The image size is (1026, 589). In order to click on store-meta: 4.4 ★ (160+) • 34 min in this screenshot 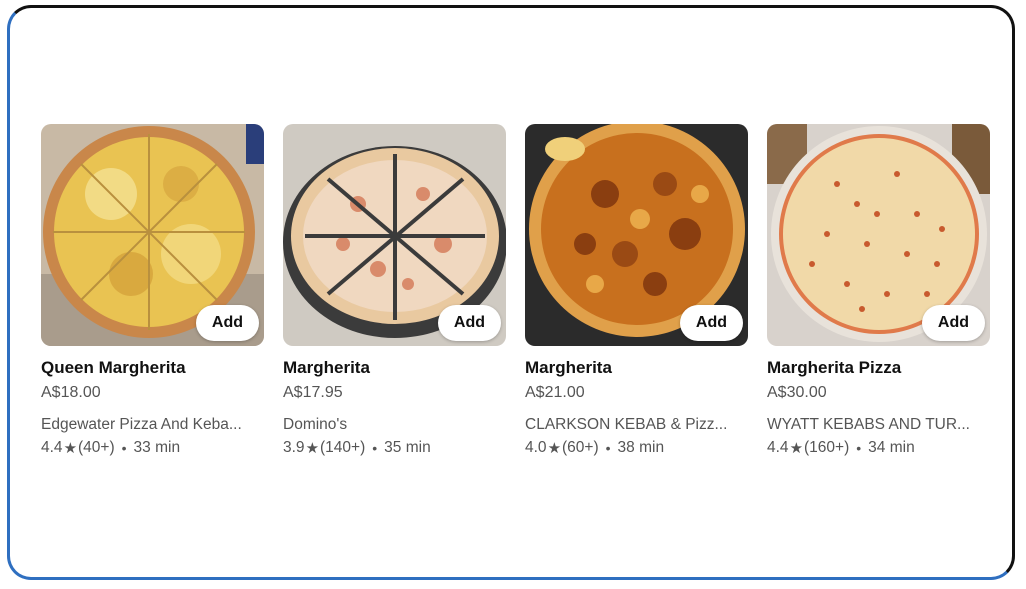, I will do `click(878, 448)`.